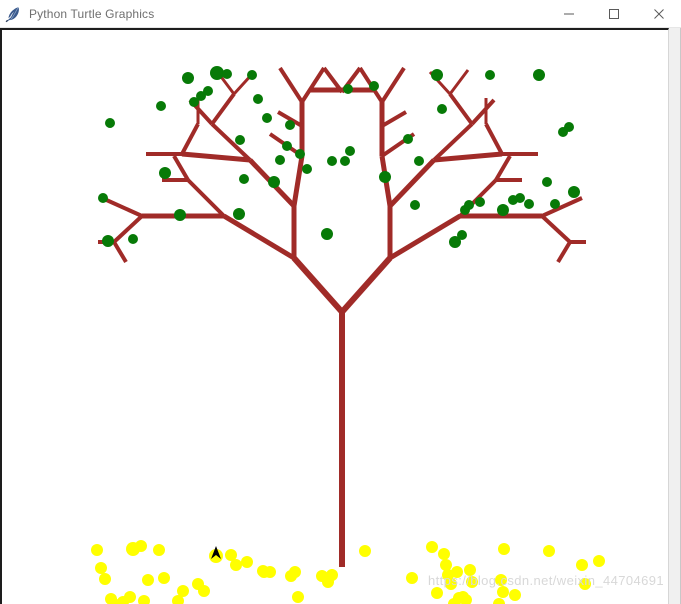 This screenshot has width=681, height=604. Describe the element at coordinates (12, 14) in the screenshot. I see `python-feather-icon` at that location.